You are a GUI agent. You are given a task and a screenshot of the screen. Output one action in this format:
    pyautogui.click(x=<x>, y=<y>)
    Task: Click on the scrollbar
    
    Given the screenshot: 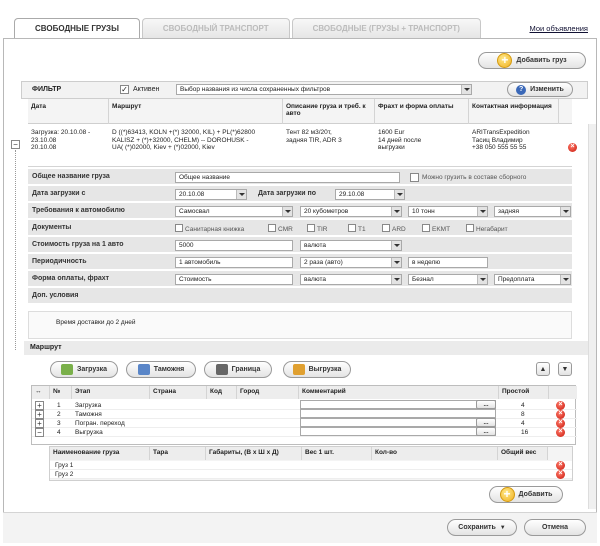 What is the action you would take?
    pyautogui.click(x=592, y=316)
    